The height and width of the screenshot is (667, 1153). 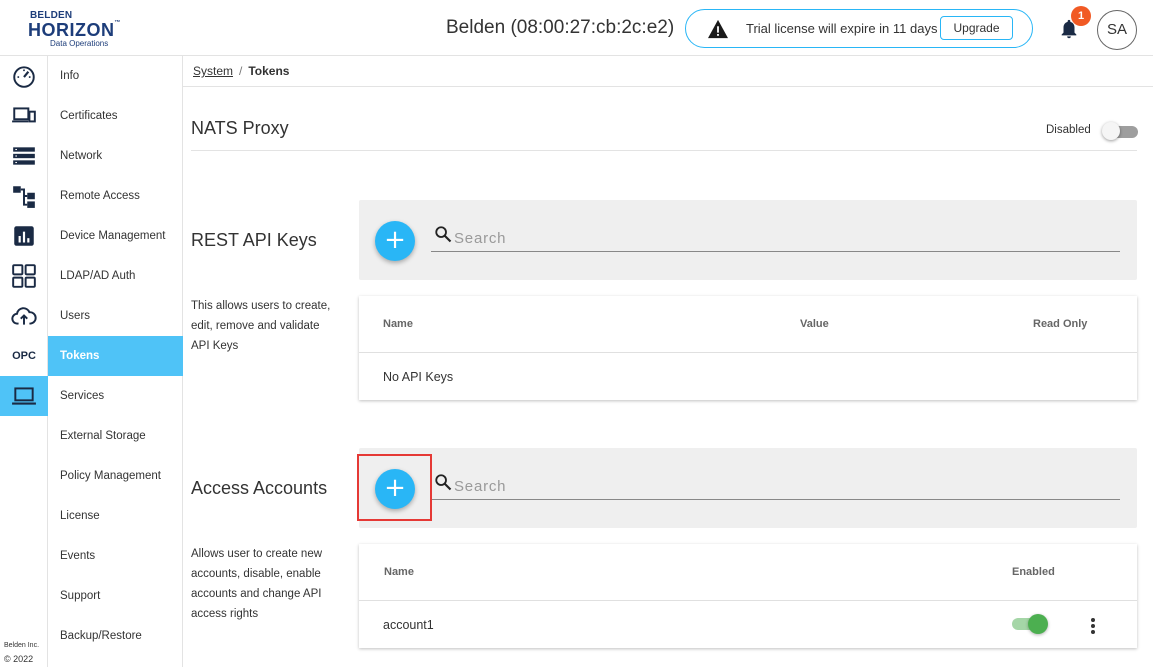 What do you see at coordinates (115, 596) in the screenshot?
I see `subnav-item-support: Support` at bounding box center [115, 596].